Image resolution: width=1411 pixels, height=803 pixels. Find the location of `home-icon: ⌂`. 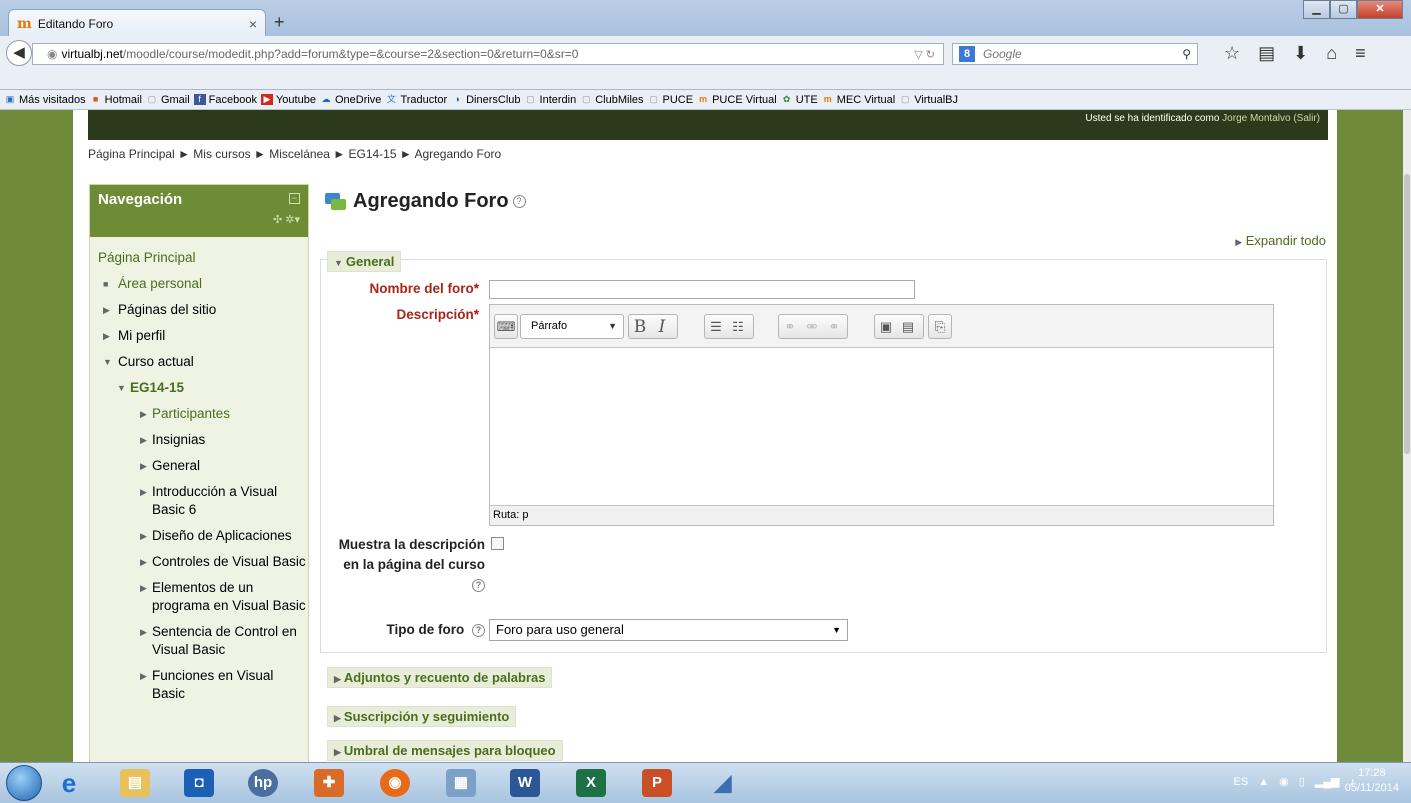

home-icon: ⌂ is located at coordinates (1331, 53).